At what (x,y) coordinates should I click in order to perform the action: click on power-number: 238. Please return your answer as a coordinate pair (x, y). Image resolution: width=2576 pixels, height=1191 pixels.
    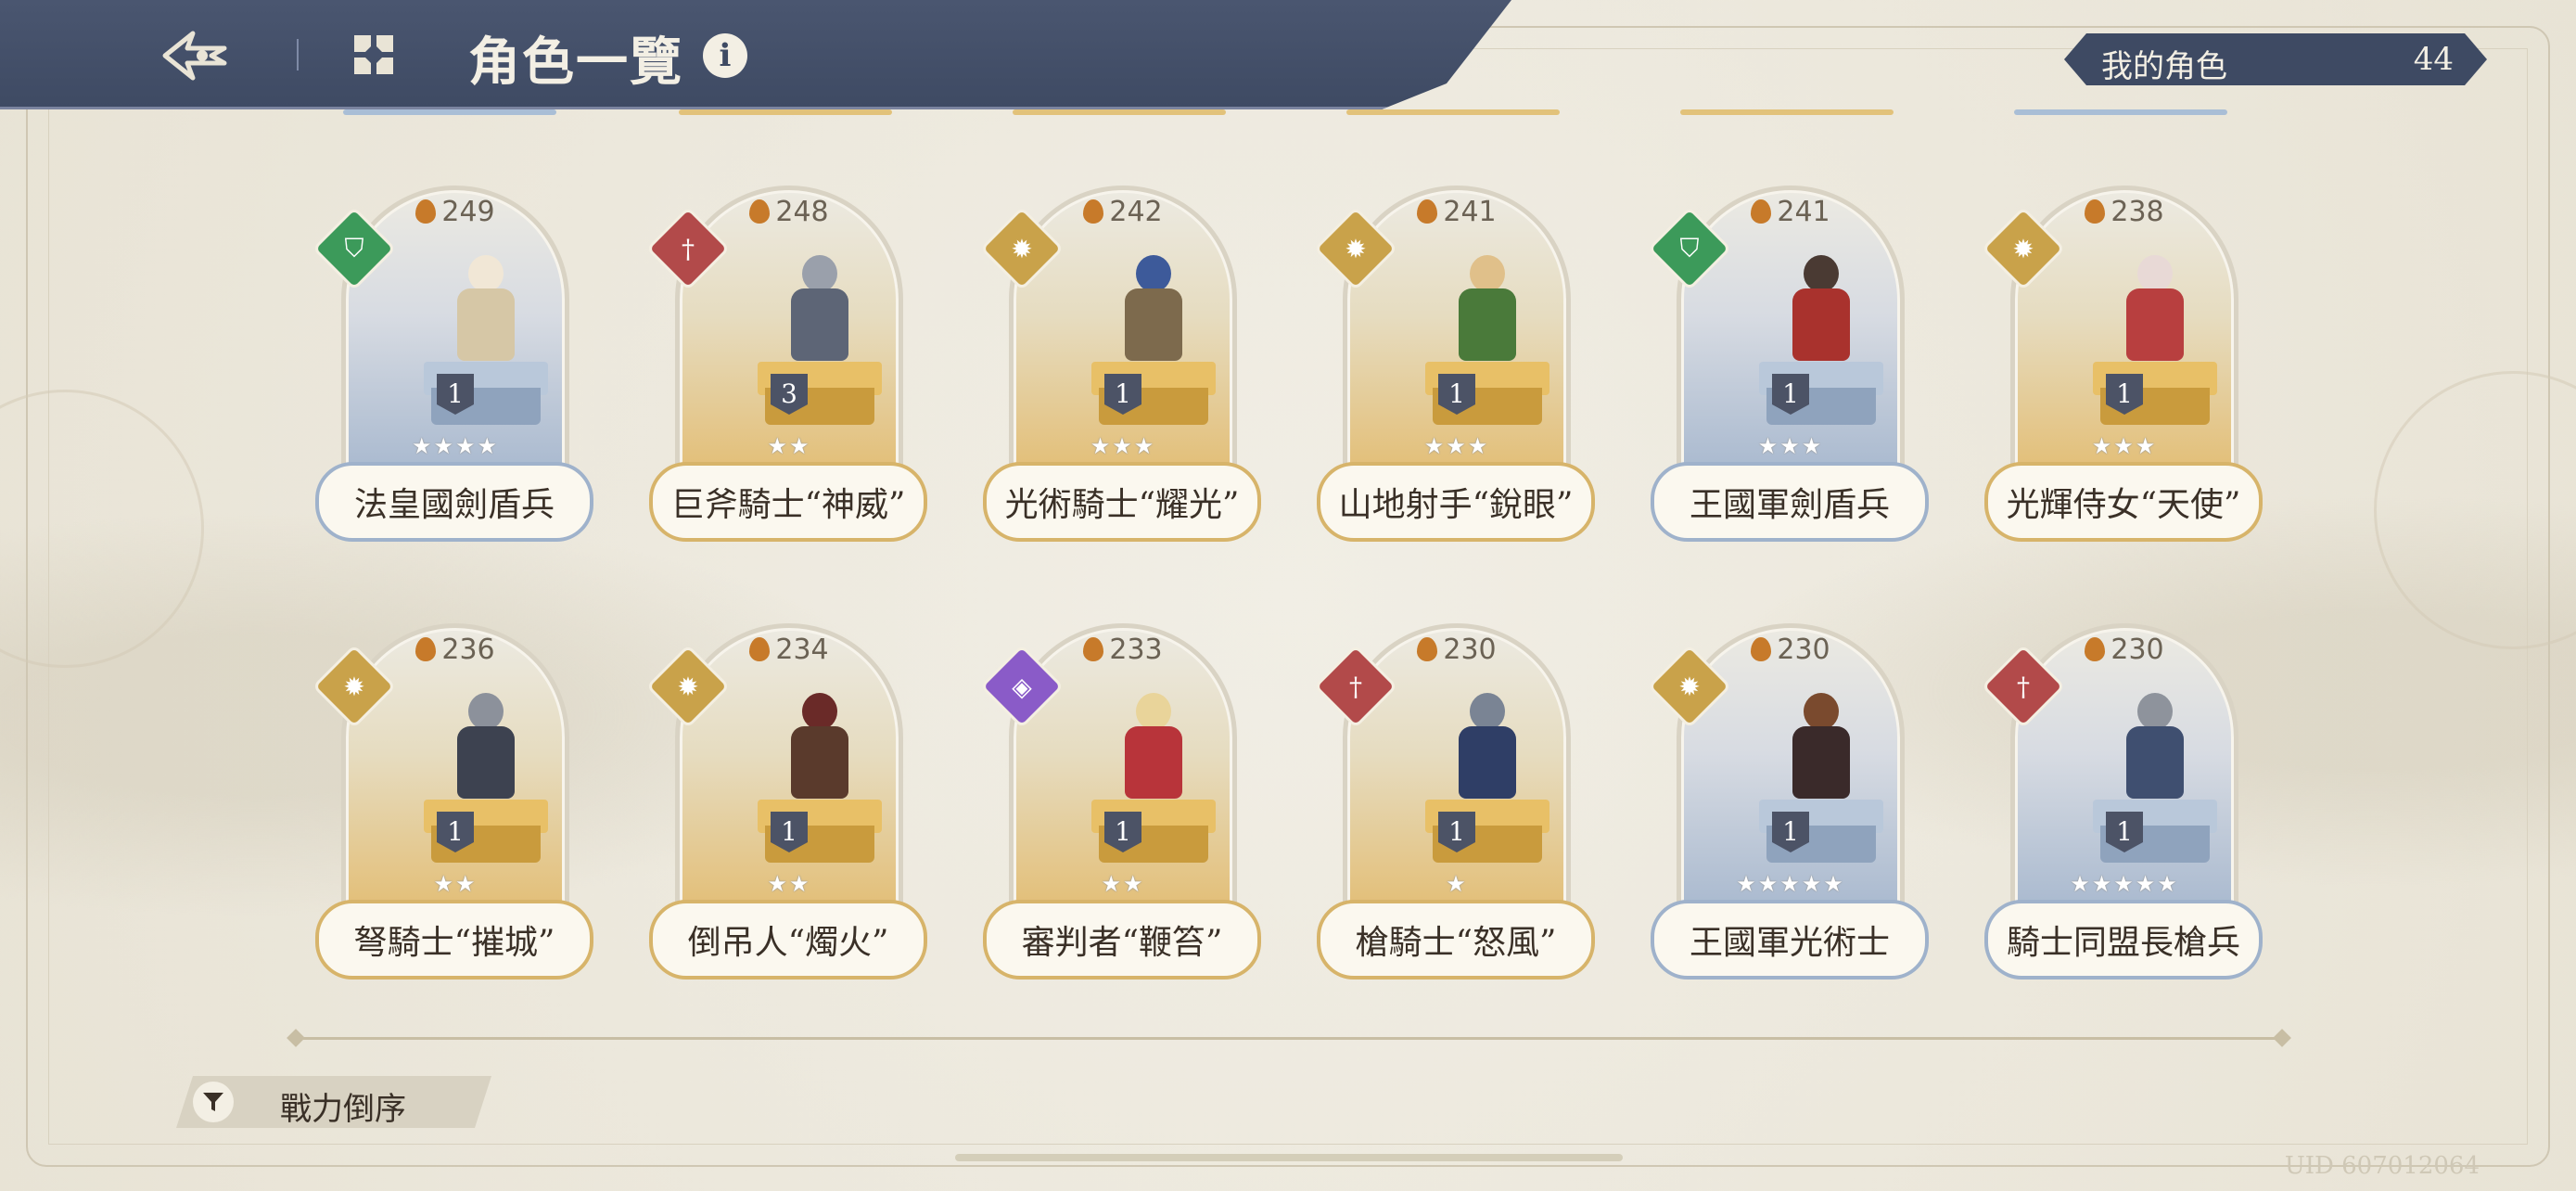
    Looking at the image, I should click on (2138, 212).